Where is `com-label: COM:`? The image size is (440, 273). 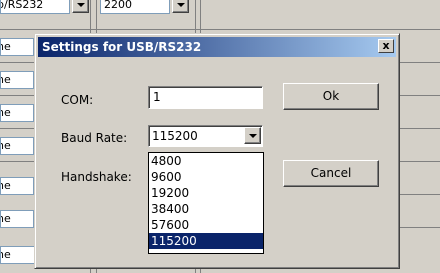
com-label: COM: is located at coordinates (77, 100).